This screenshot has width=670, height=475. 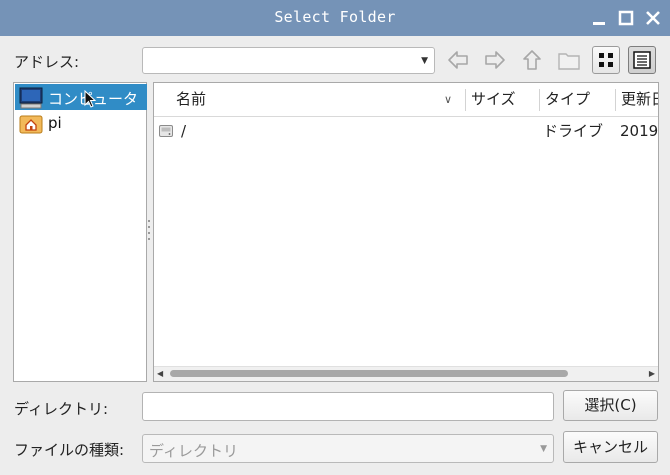 I want to click on scroll-left-icon: ◀, so click(x=160, y=373).